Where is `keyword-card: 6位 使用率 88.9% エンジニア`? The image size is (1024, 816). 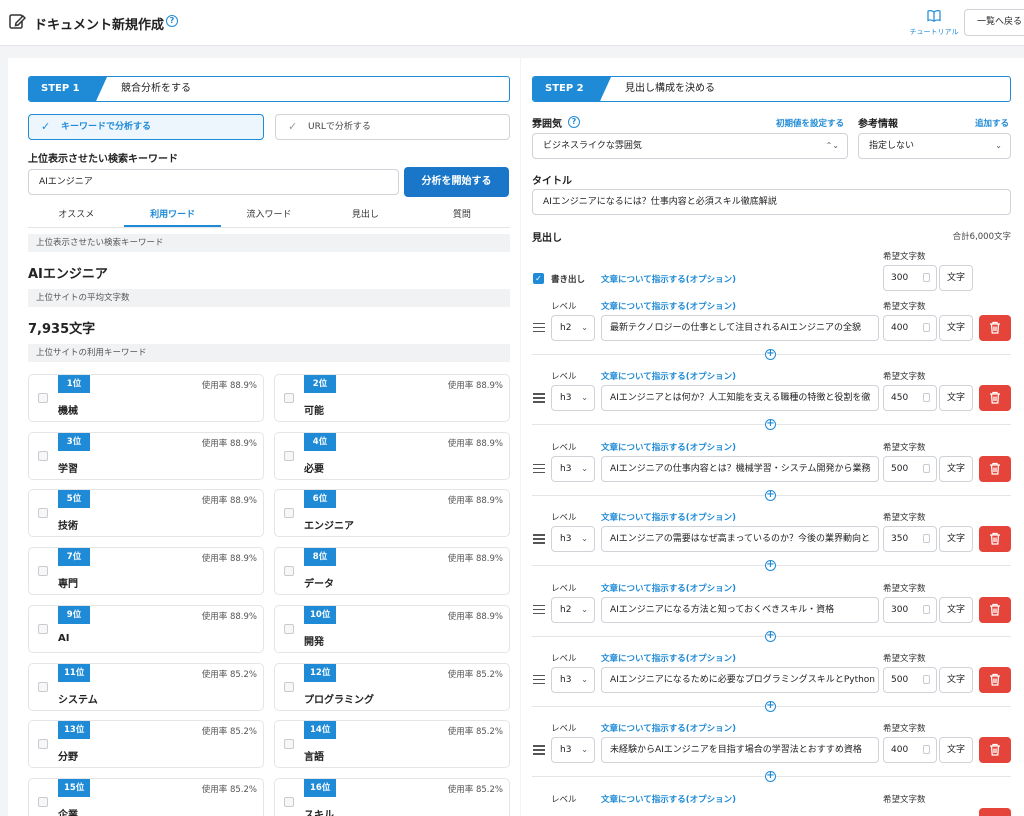
keyword-card: 6位 使用率 88.9% エンジニア is located at coordinates (392, 513).